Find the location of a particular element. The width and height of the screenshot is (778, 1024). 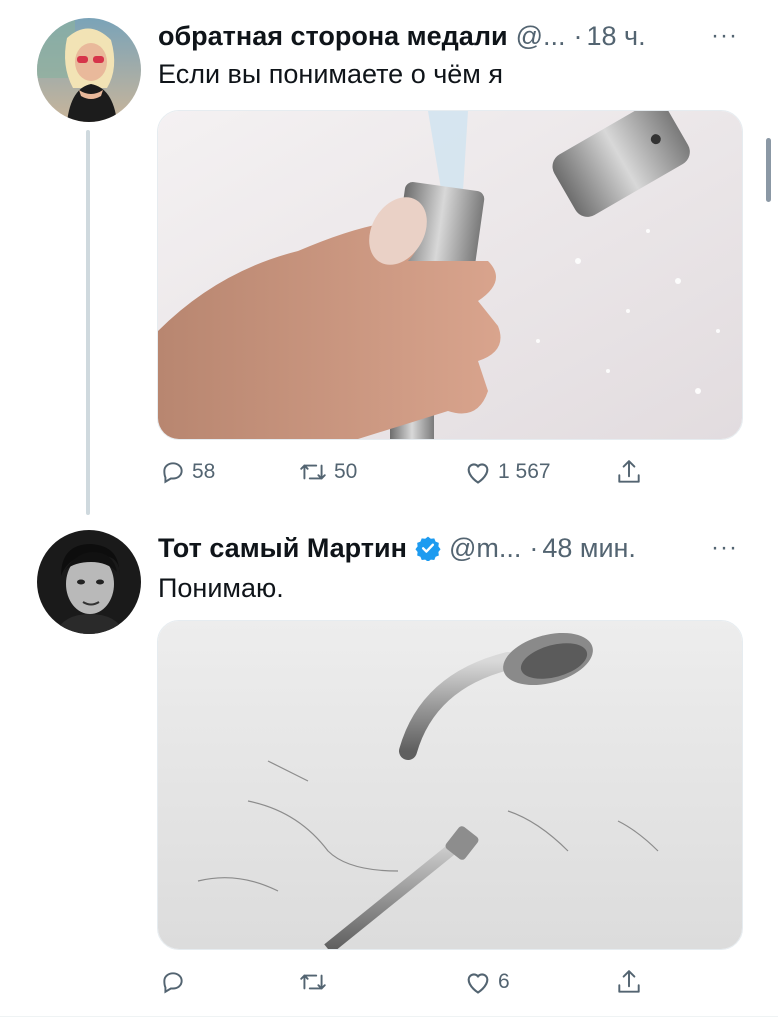

like-count: 1 567 is located at coordinates (524, 471).